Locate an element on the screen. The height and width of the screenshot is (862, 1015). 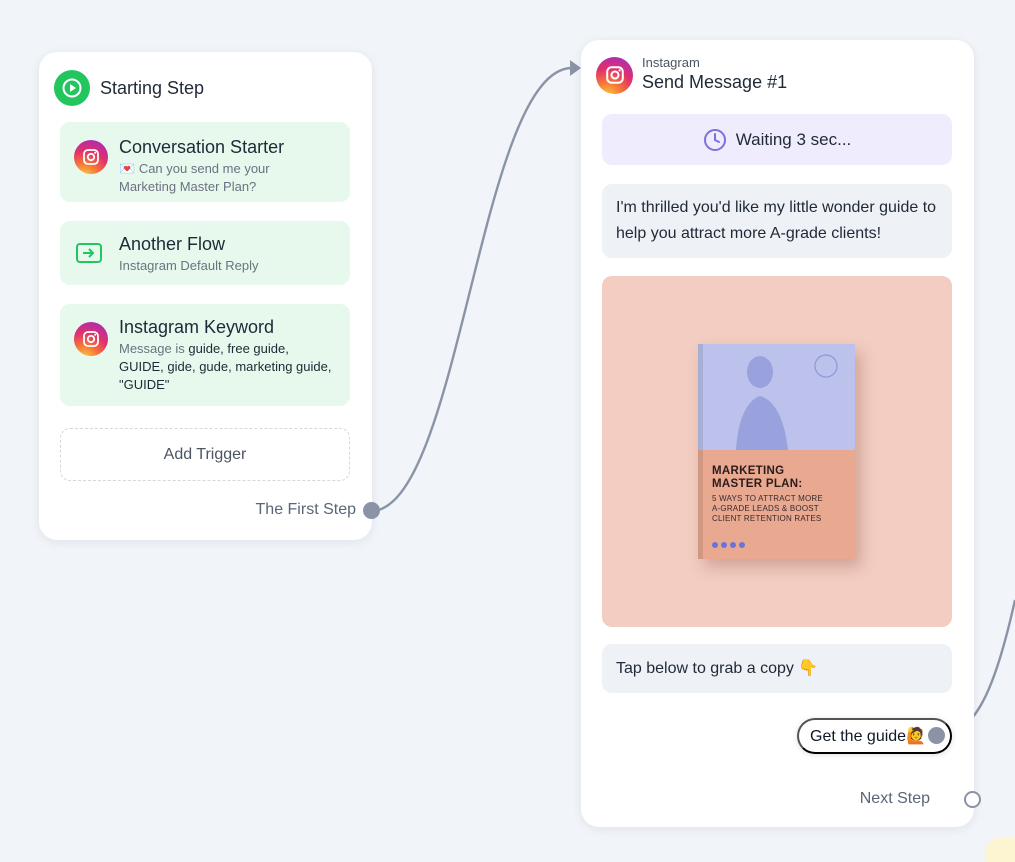
wire-arrowhead is located at coordinates (575, 68).